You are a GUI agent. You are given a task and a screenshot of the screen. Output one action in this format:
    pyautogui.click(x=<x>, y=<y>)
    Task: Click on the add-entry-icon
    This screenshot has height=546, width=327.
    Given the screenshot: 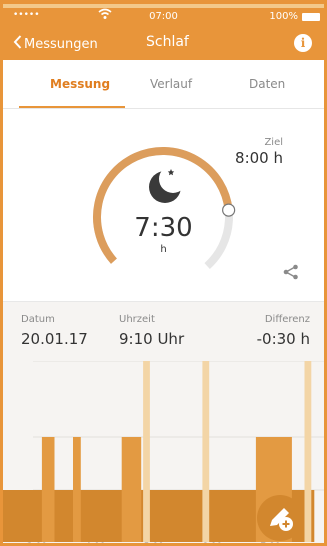 What is the action you would take?
    pyautogui.click(x=281, y=519)
    